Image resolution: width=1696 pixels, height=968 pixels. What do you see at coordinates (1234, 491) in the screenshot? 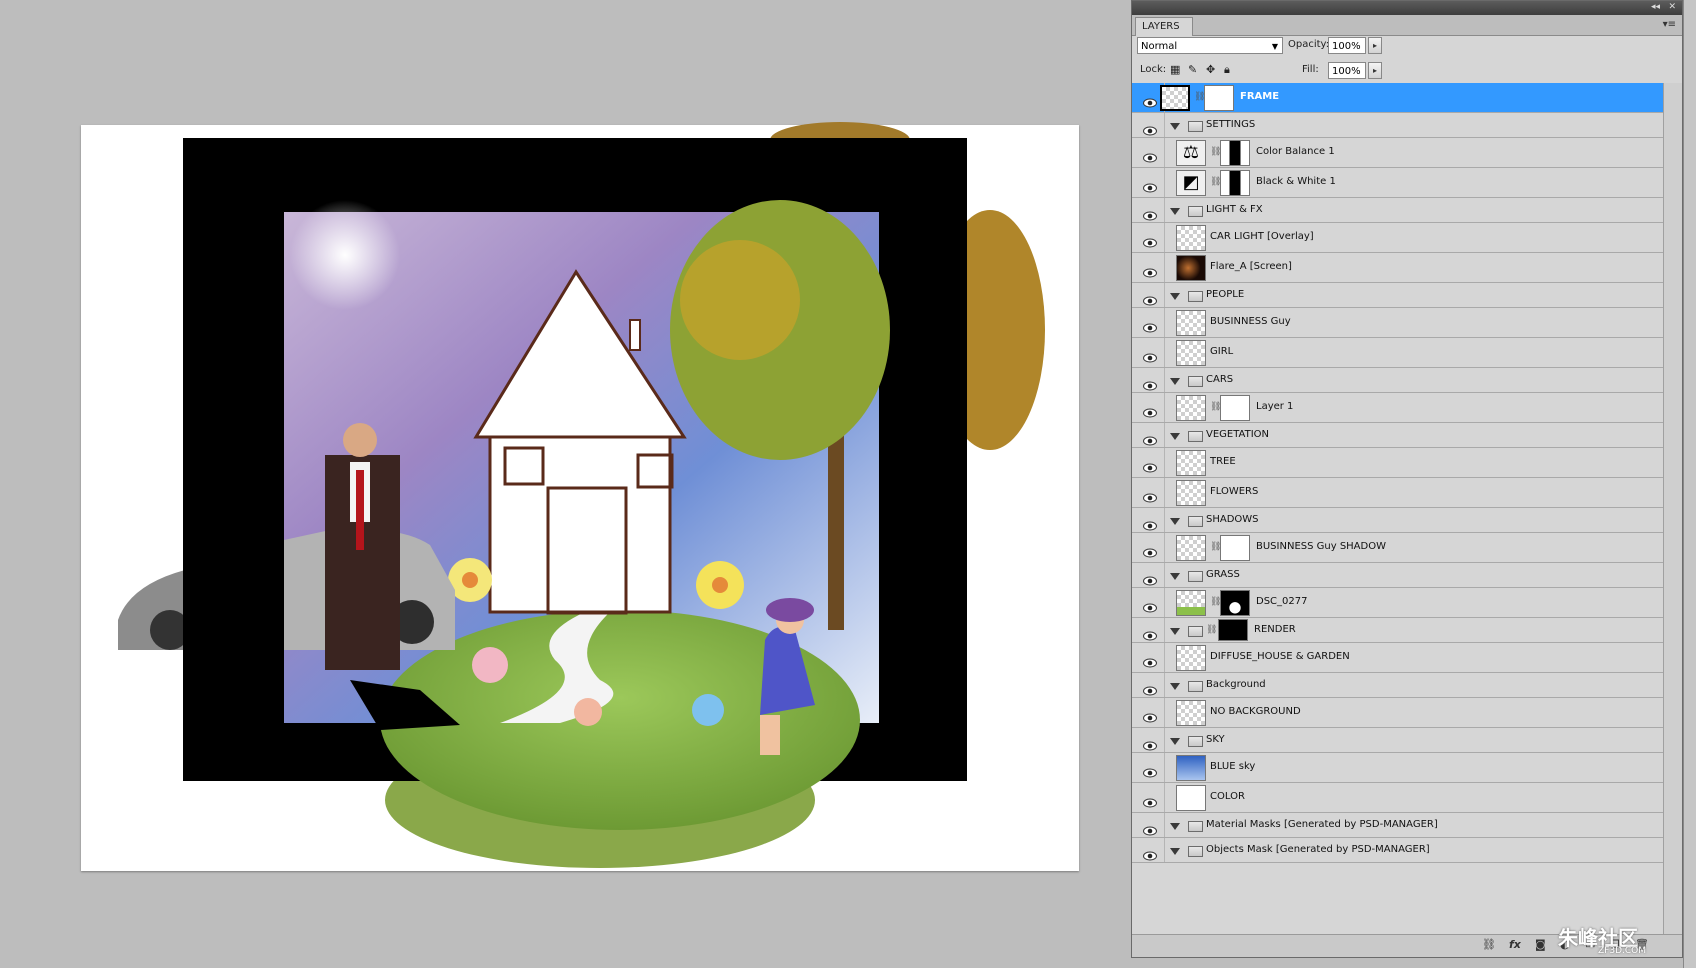
I see `layer-name: FLOWERS` at bounding box center [1234, 491].